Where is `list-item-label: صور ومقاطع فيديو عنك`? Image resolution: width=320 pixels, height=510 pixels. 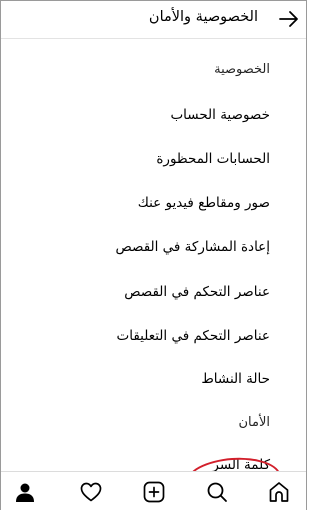
list-item-label: صور ومقاطع فيديو عنك is located at coordinates (203, 203).